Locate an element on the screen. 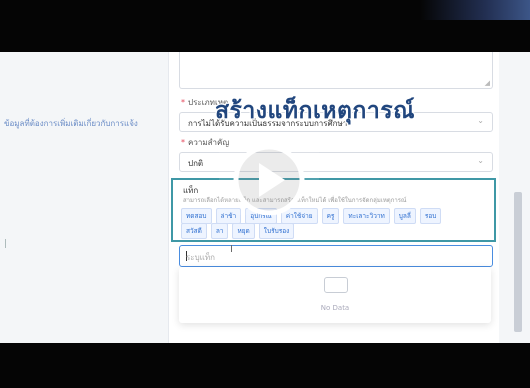 This screenshot has width=530, height=388. tag-chip: ทดสอบ is located at coordinates (196, 216).